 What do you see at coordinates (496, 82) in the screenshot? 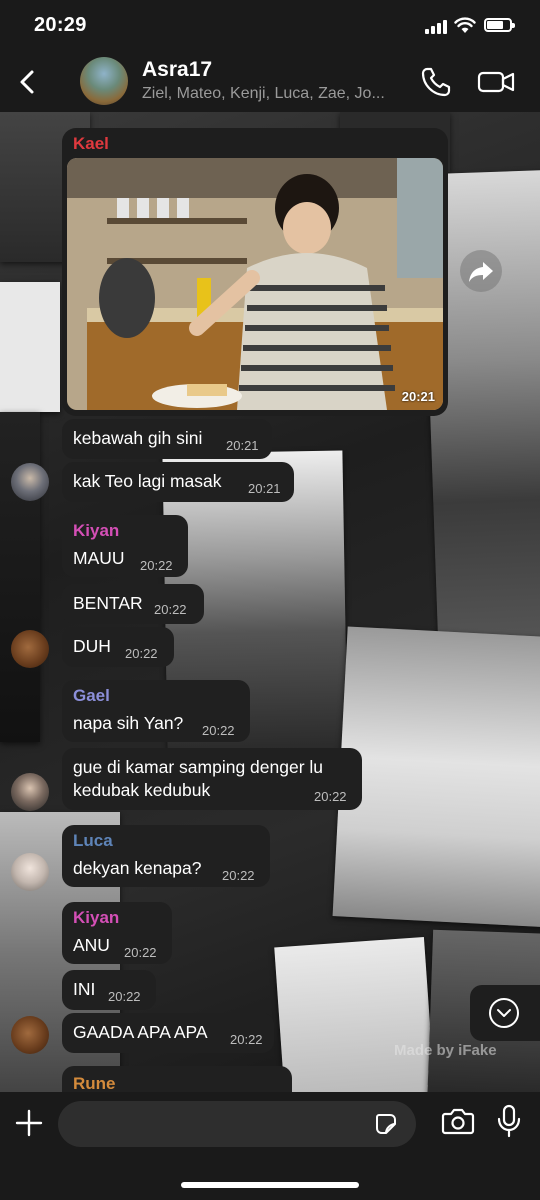
I see `video-camera-icon` at bounding box center [496, 82].